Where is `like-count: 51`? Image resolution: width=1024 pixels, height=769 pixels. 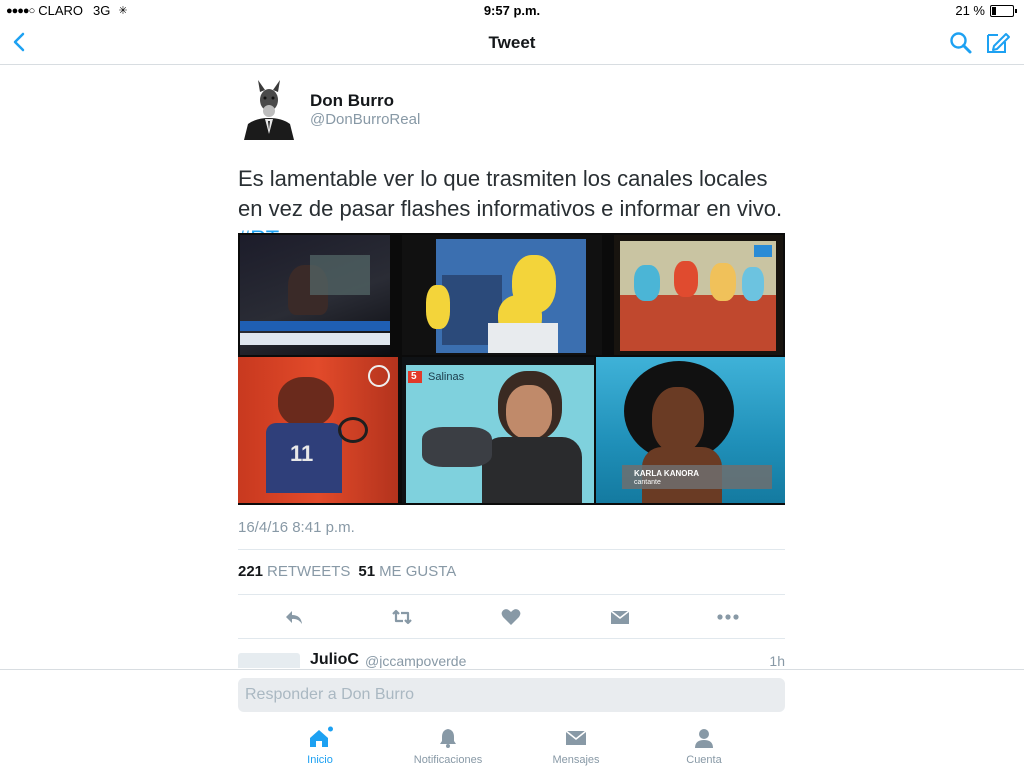
like-count: 51 is located at coordinates (366, 571).